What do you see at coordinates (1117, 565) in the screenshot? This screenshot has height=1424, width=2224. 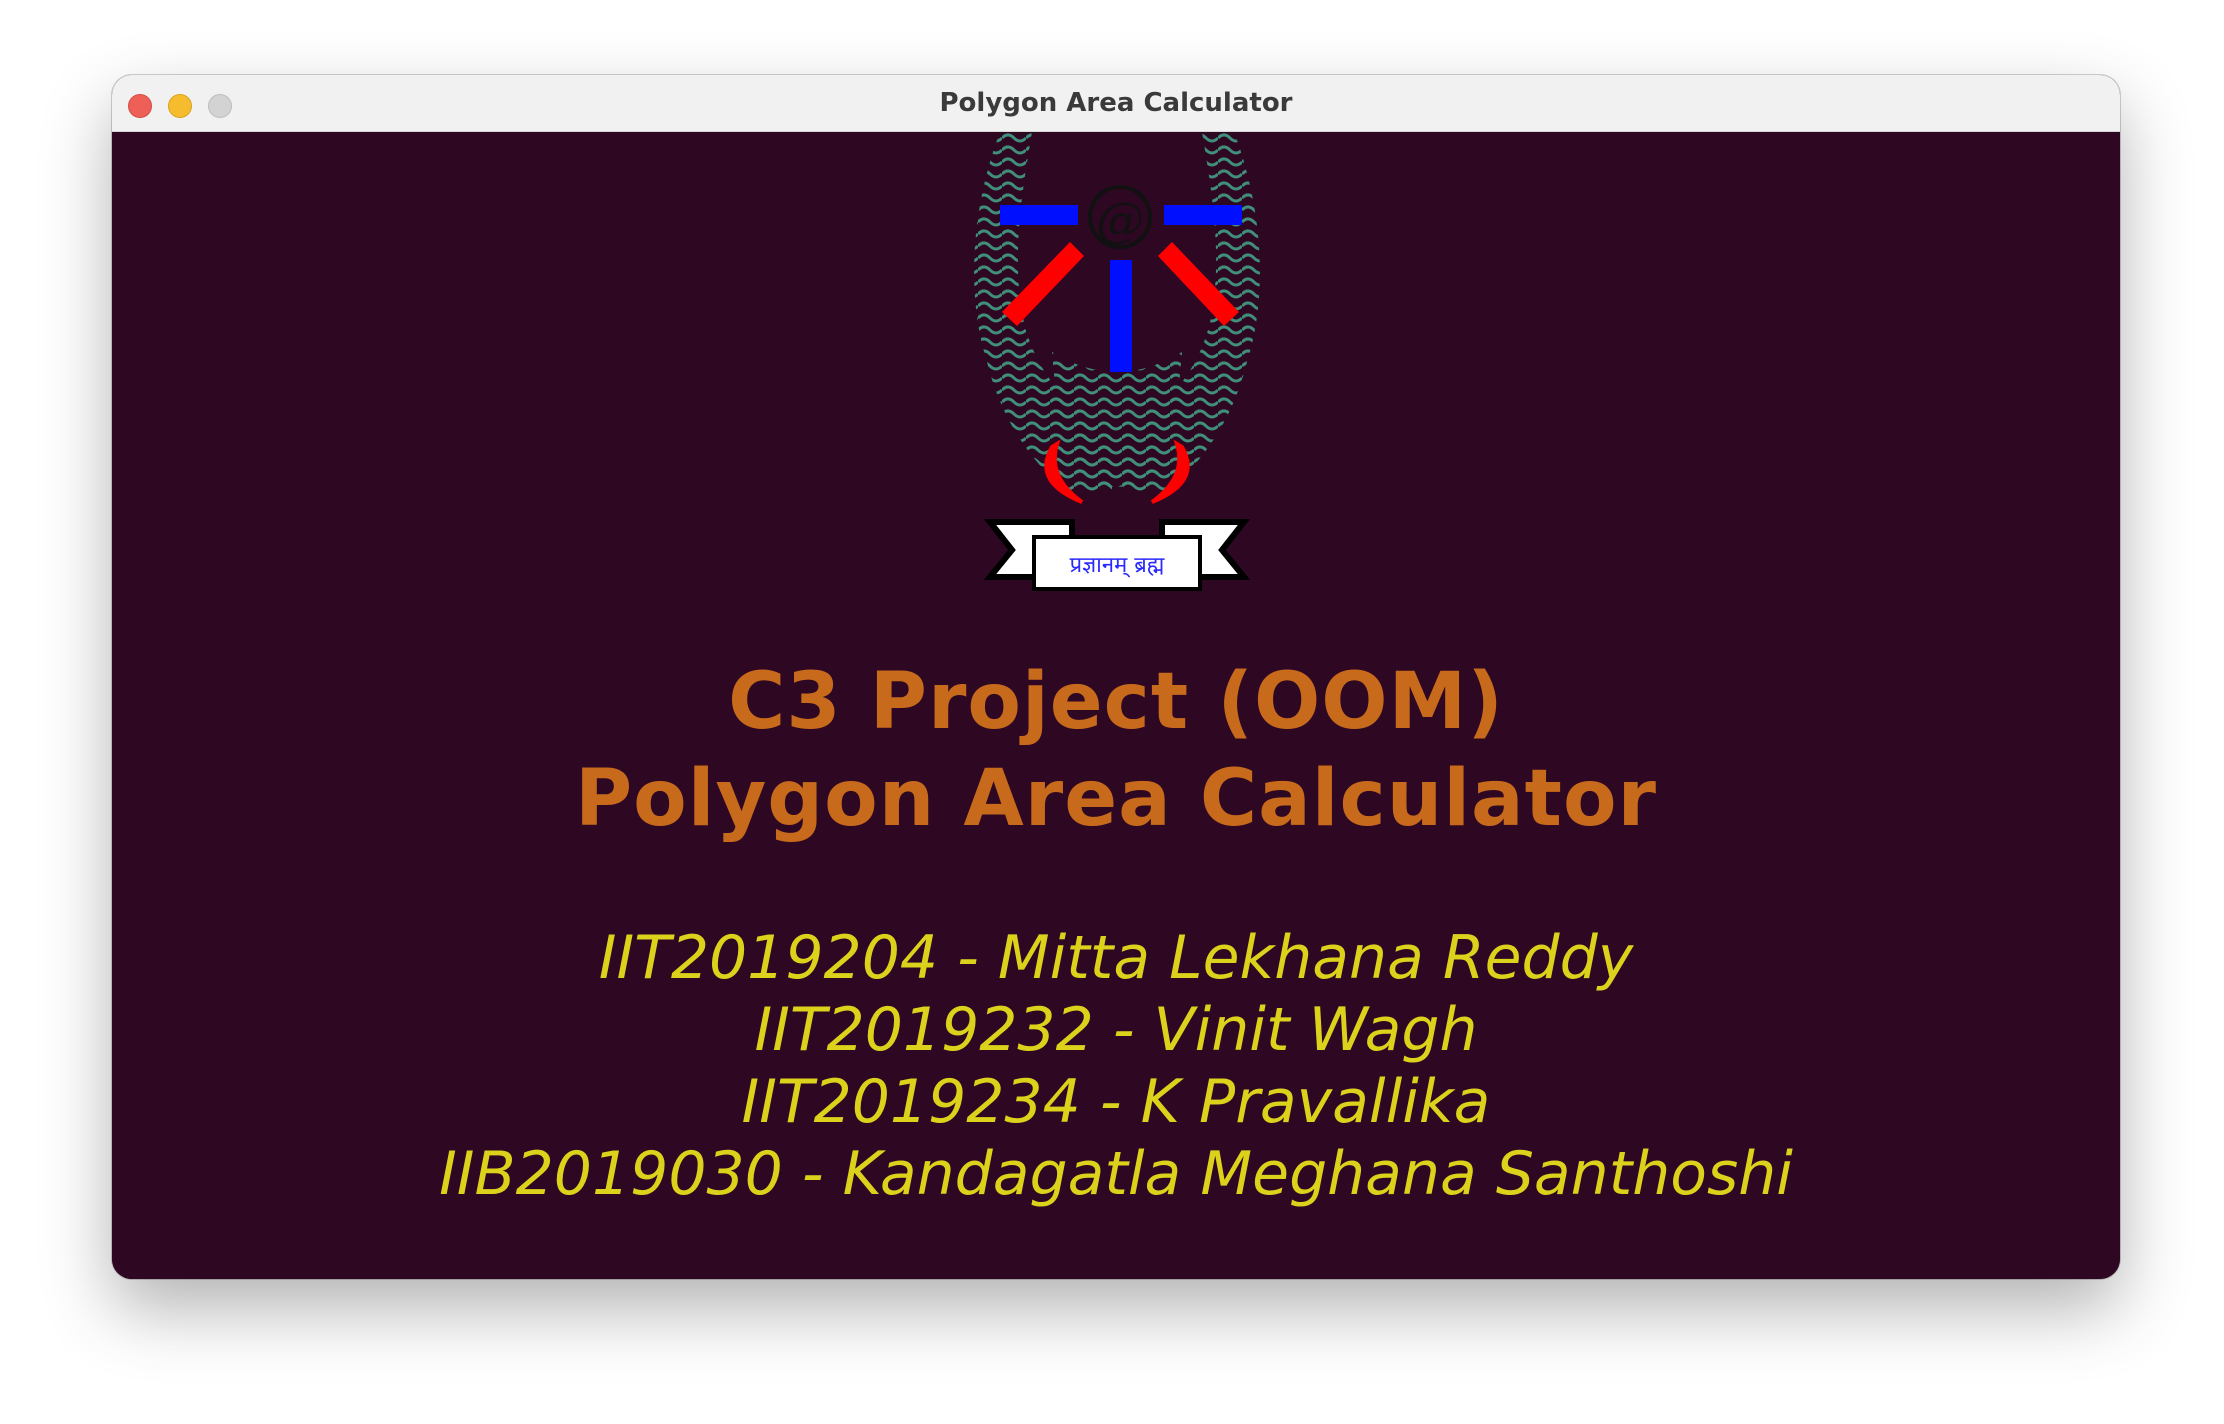 I see `ribbon-motto: प्रज्ञानम् ब्रह्म` at bounding box center [1117, 565].